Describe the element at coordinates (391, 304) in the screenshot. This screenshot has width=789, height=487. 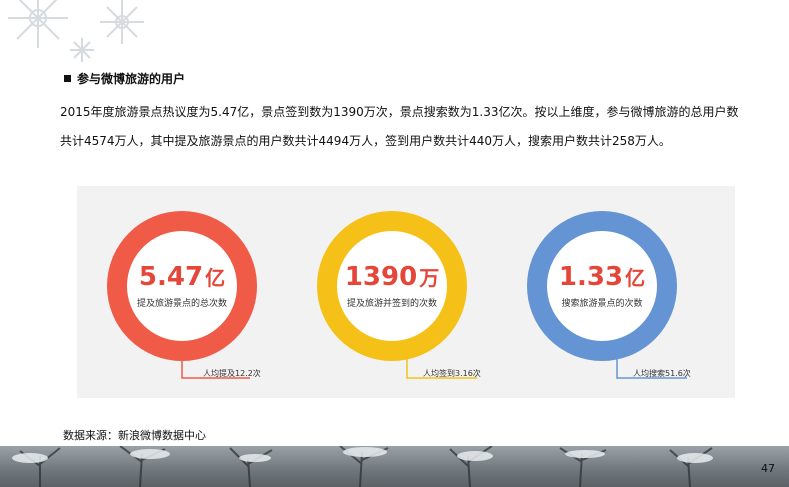
I see `stat-label: 提及旅游并签到的次数` at that location.